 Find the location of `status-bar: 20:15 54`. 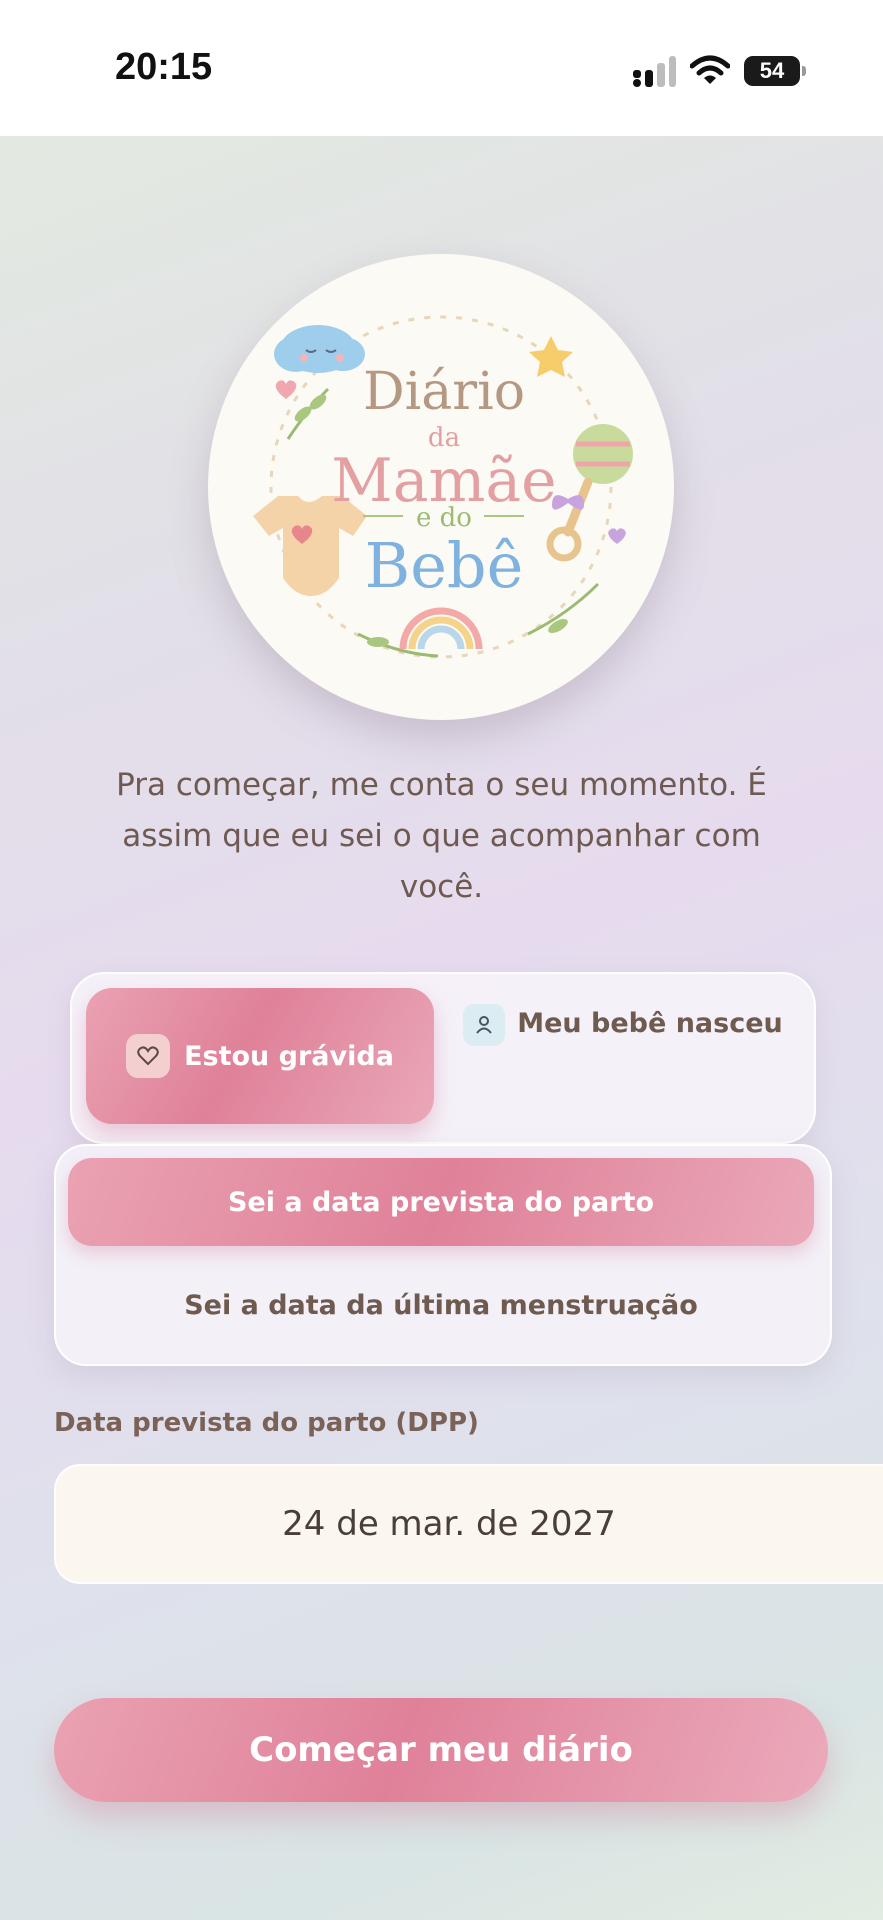

status-bar: 20:15 54 is located at coordinates (441, 68).